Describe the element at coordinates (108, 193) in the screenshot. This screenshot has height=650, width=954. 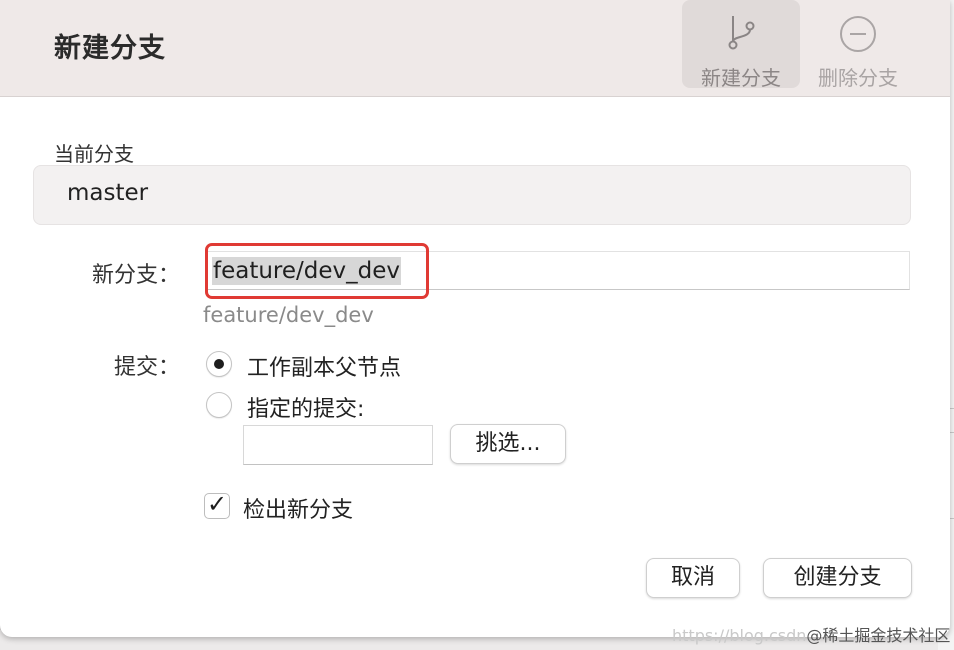
I see `current-branch-value: master` at that location.